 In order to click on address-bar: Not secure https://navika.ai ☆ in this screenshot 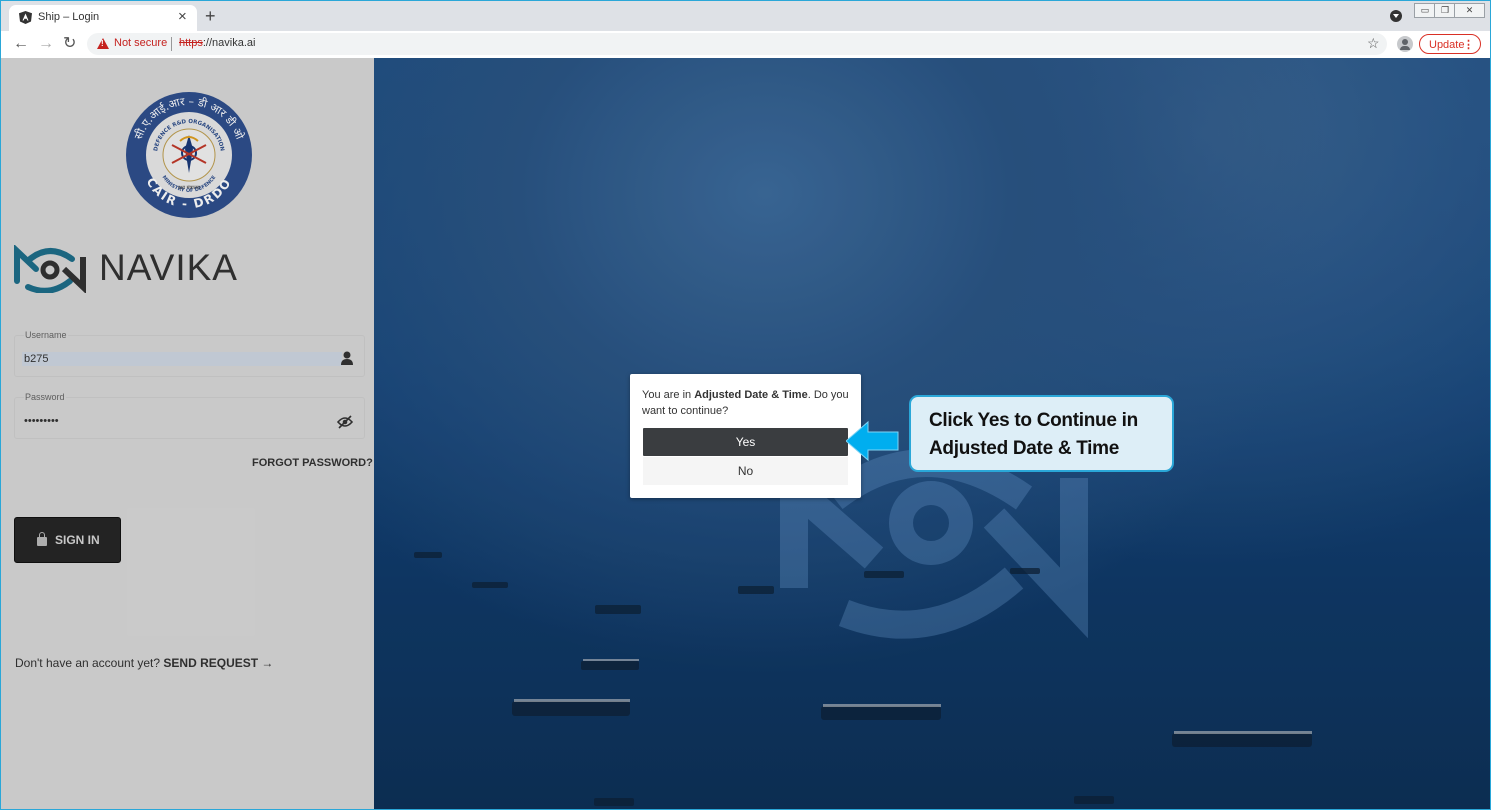, I will do `click(737, 44)`.